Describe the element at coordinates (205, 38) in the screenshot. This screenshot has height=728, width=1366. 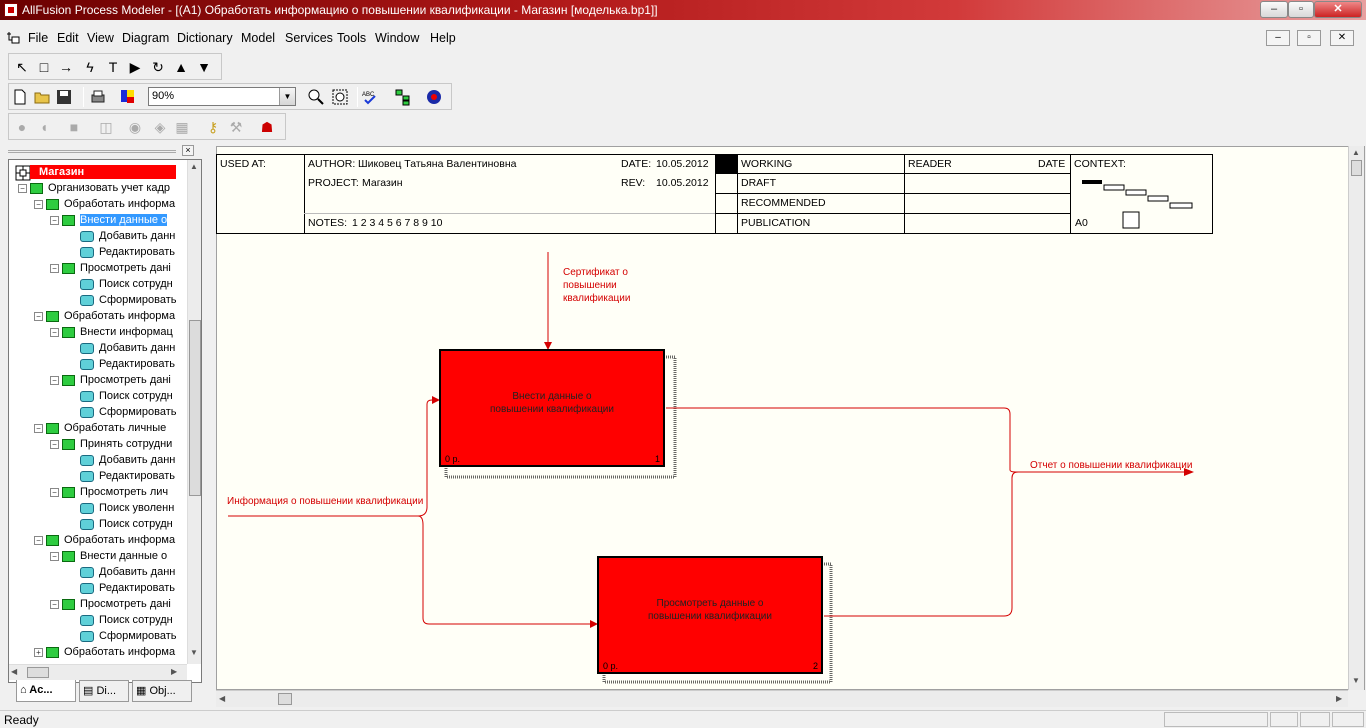
I see `menu-dictionary: Dictionary` at that location.